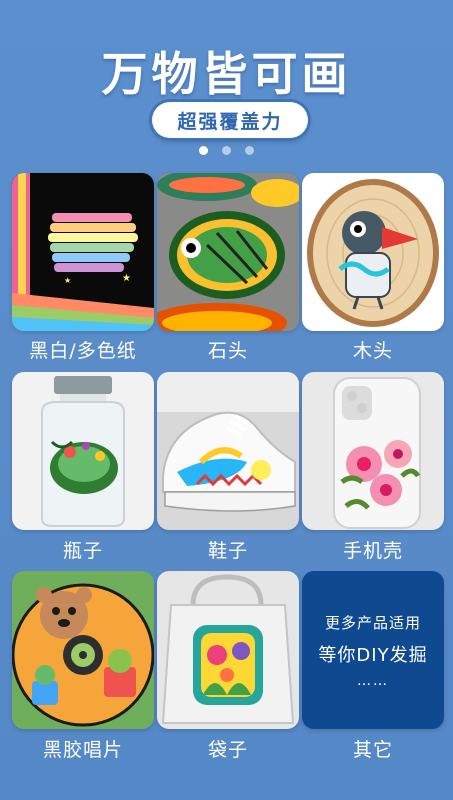  I want to click on subtitle-badge: 超强覆盖力, so click(230, 120).